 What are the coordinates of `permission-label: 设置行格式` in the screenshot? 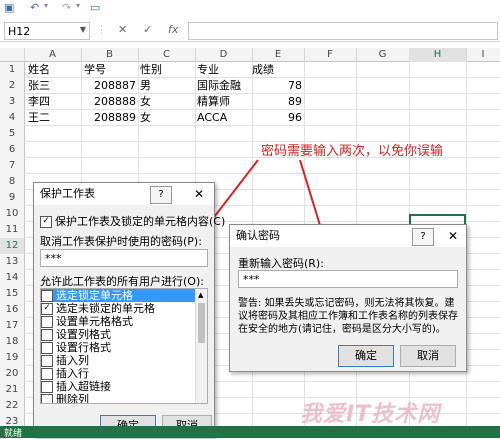 It's located at (83, 347).